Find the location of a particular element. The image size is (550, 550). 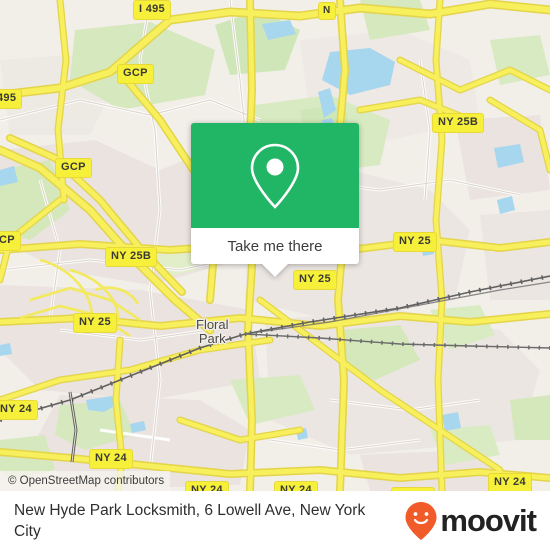

road-shield-ny-25-left: NY 25 is located at coordinates (95, 323).